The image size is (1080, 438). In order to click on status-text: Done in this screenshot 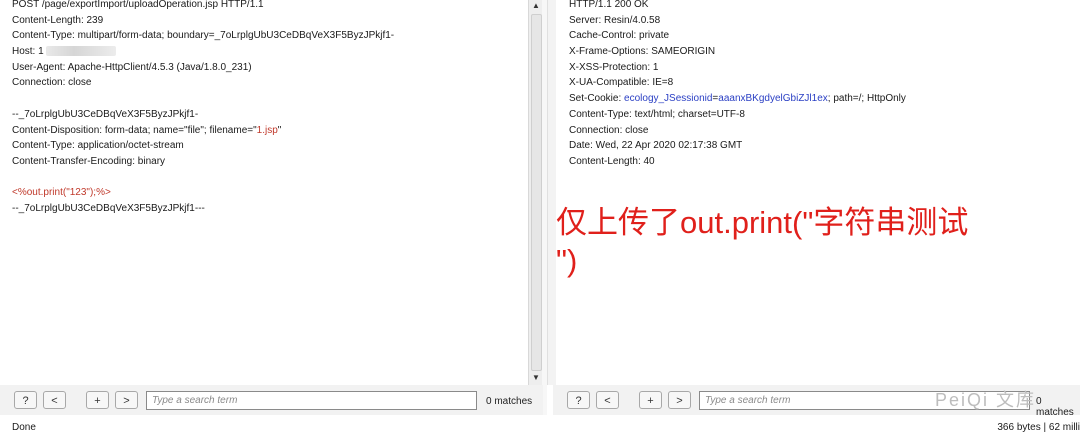, I will do `click(24, 427)`.